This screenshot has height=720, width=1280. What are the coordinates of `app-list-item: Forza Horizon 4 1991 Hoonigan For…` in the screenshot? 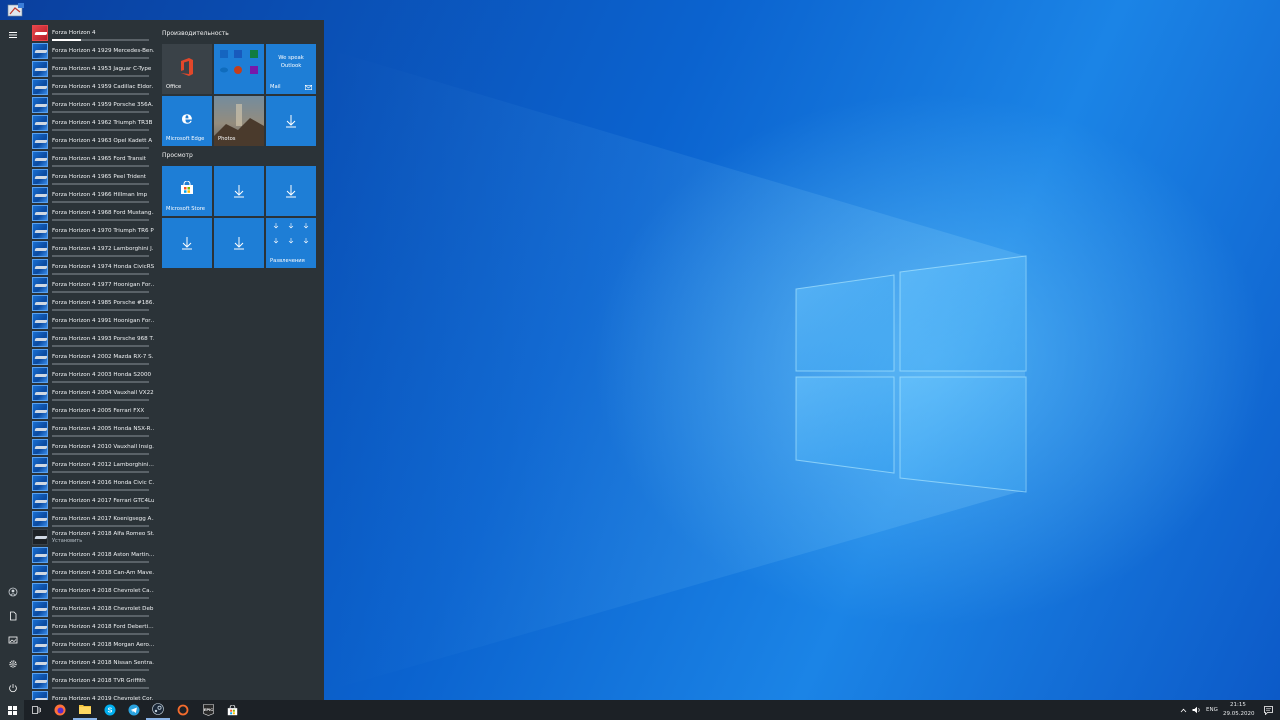 It's located at (94, 321).